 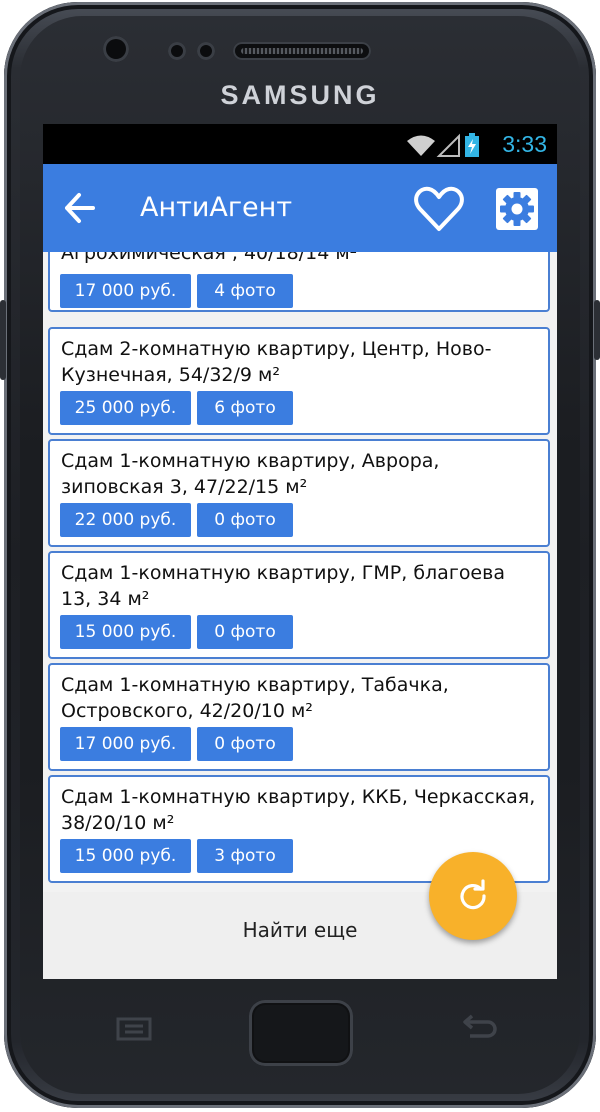 What do you see at coordinates (125, 408) in the screenshot?
I see `price-badge: 25 000 руб.` at bounding box center [125, 408].